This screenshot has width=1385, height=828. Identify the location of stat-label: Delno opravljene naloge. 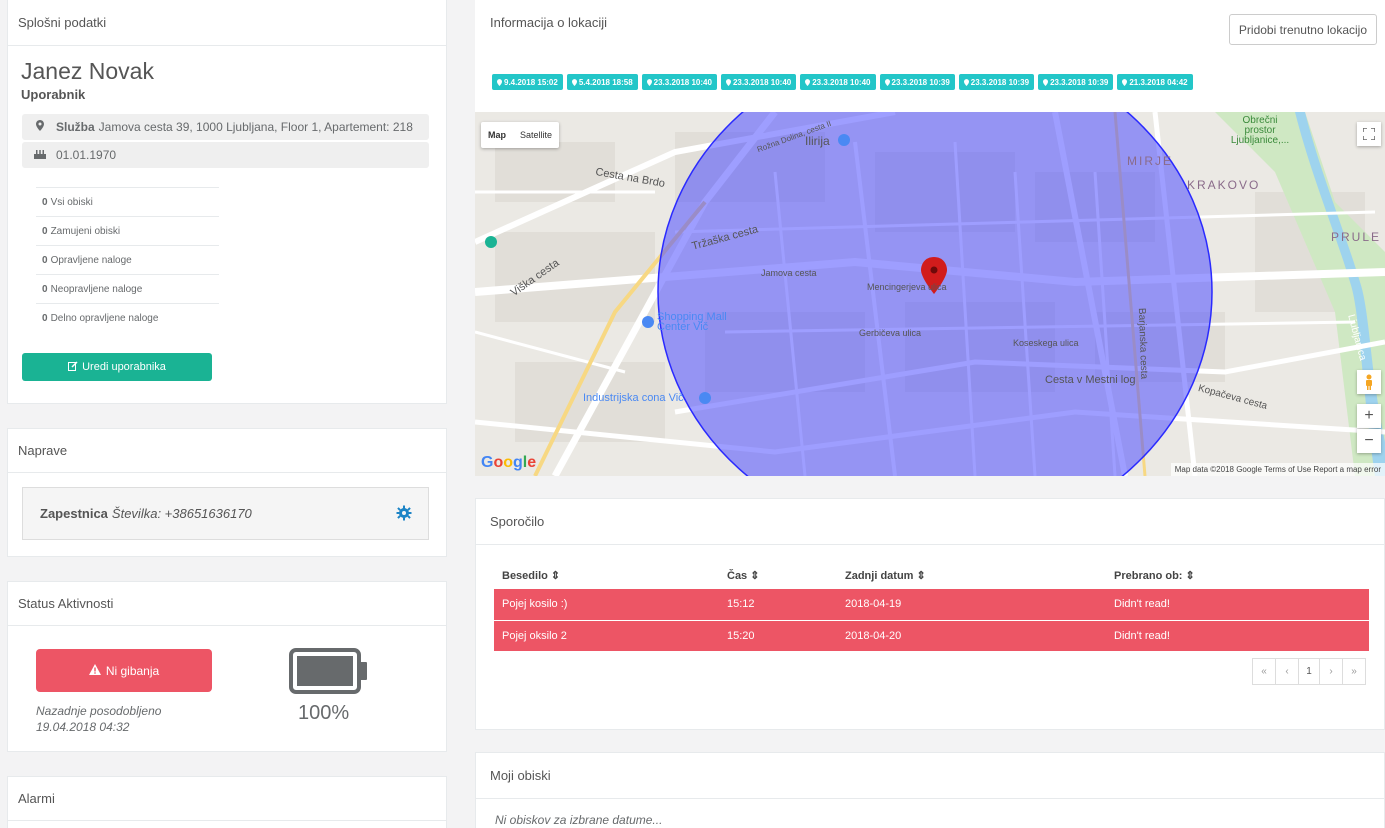
(104, 318).